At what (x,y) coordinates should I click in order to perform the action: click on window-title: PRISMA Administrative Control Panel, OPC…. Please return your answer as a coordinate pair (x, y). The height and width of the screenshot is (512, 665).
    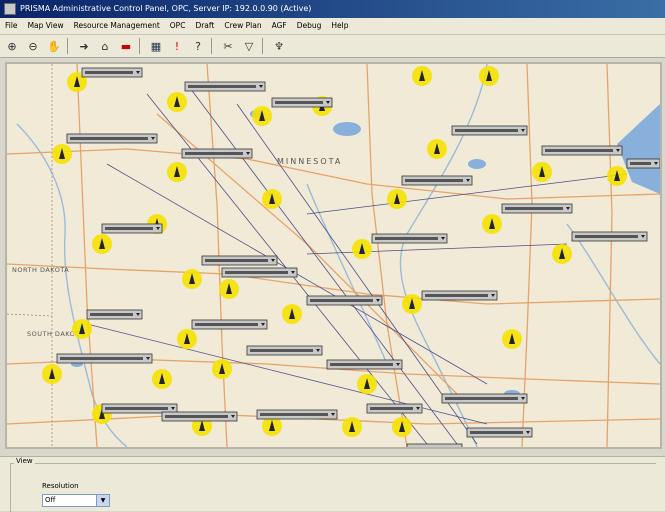
    Looking at the image, I should click on (166, 8).